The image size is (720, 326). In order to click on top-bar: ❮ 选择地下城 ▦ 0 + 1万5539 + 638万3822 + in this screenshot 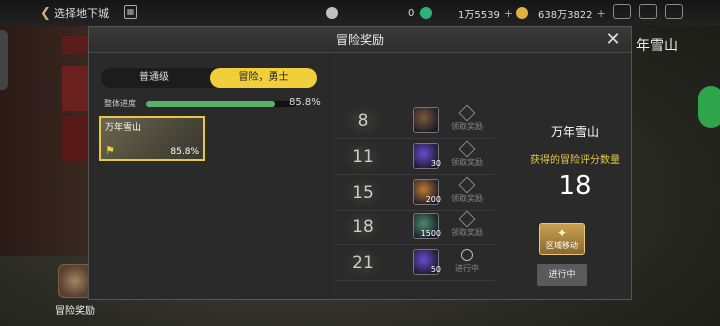, I will do `click(360, 13)`.